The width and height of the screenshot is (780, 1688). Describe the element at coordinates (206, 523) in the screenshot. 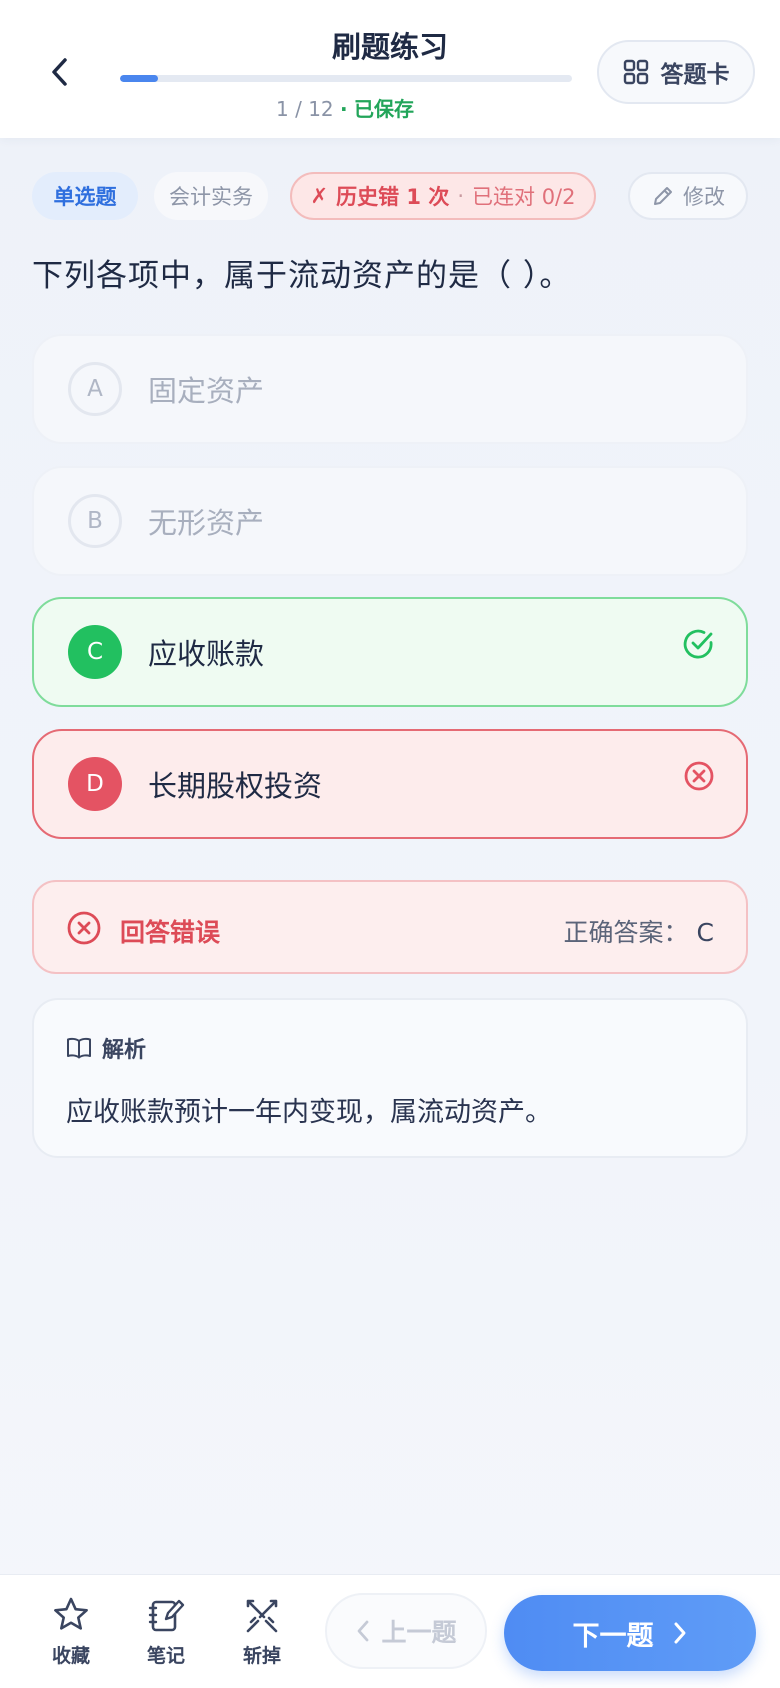

I see `option-text: 无形资产` at that location.